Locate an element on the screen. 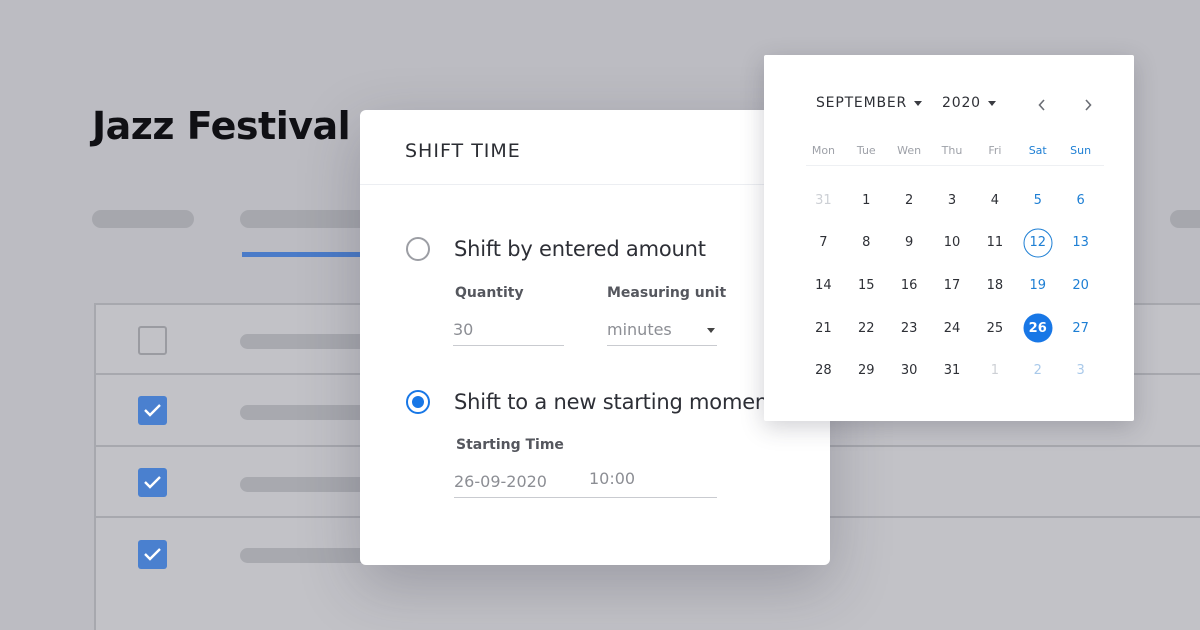 The height and width of the screenshot is (630, 1200). calendar-header: SEPTEMBER 2020 is located at coordinates (906, 103).